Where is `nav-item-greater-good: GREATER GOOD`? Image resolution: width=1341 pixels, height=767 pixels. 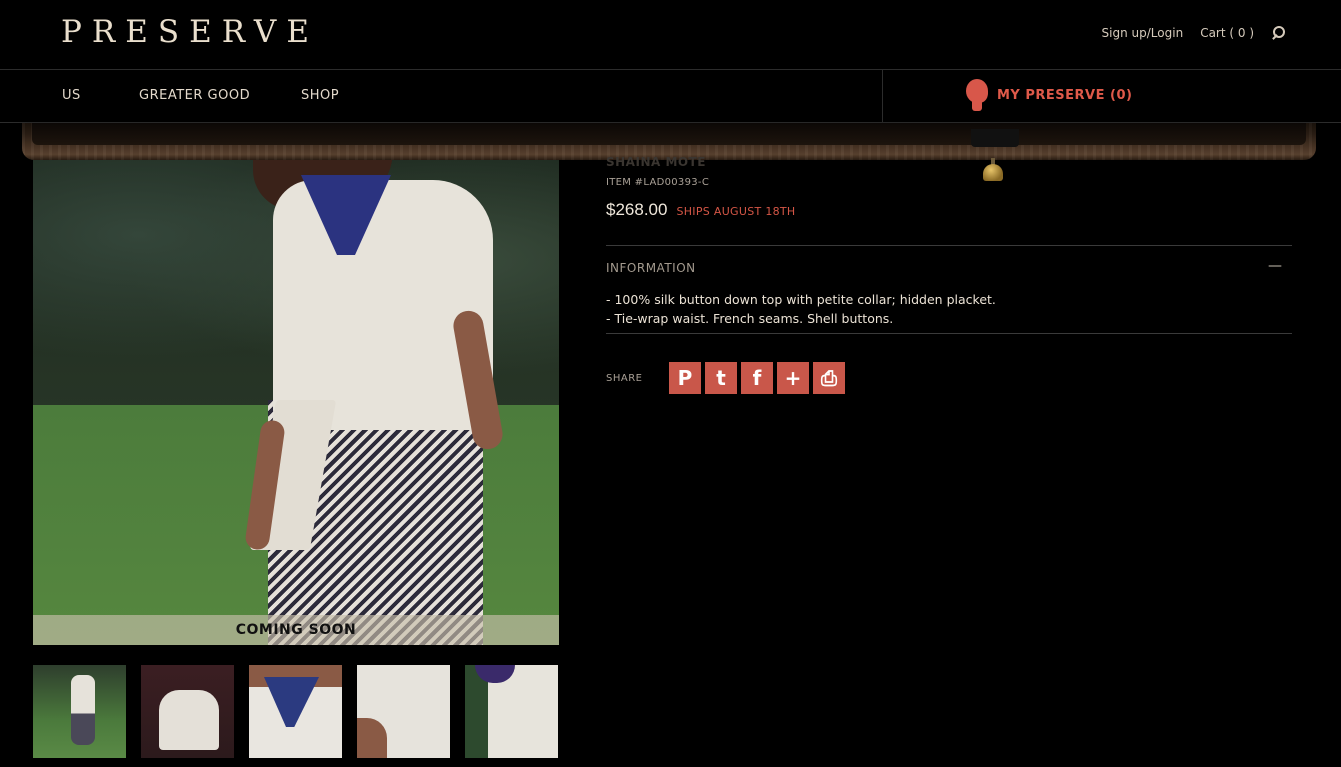 nav-item-greater-good: GREATER GOOD is located at coordinates (220, 95).